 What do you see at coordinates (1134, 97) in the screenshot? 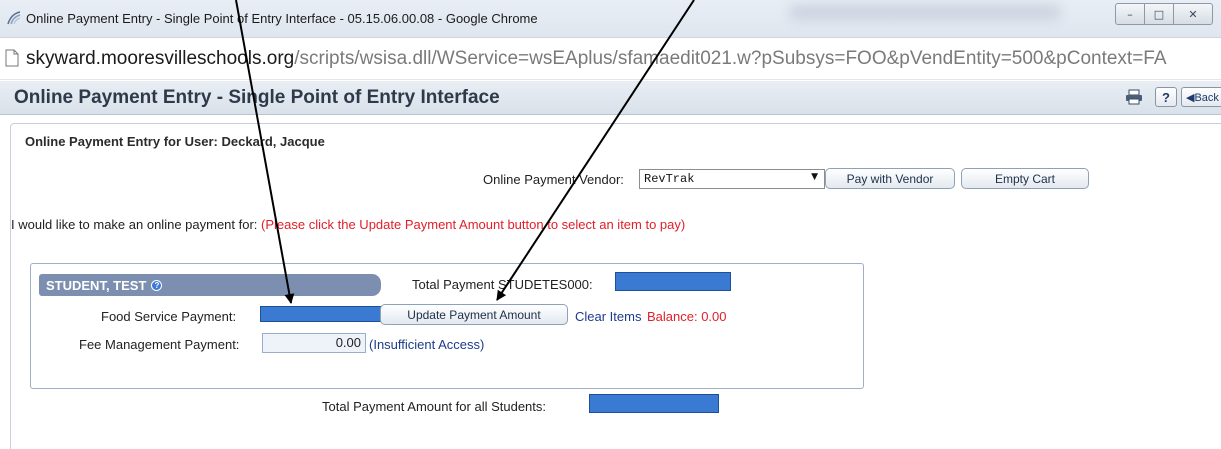
I see `print-icon` at bounding box center [1134, 97].